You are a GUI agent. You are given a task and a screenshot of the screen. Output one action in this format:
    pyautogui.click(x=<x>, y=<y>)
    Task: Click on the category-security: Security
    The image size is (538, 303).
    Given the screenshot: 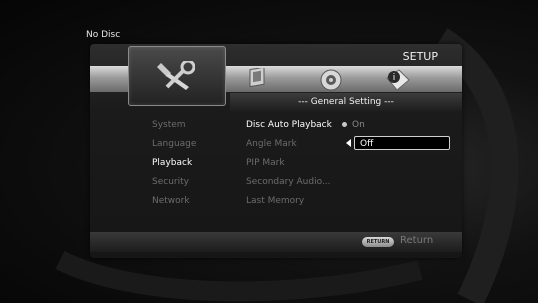 What is the action you would take?
    pyautogui.click(x=170, y=182)
    